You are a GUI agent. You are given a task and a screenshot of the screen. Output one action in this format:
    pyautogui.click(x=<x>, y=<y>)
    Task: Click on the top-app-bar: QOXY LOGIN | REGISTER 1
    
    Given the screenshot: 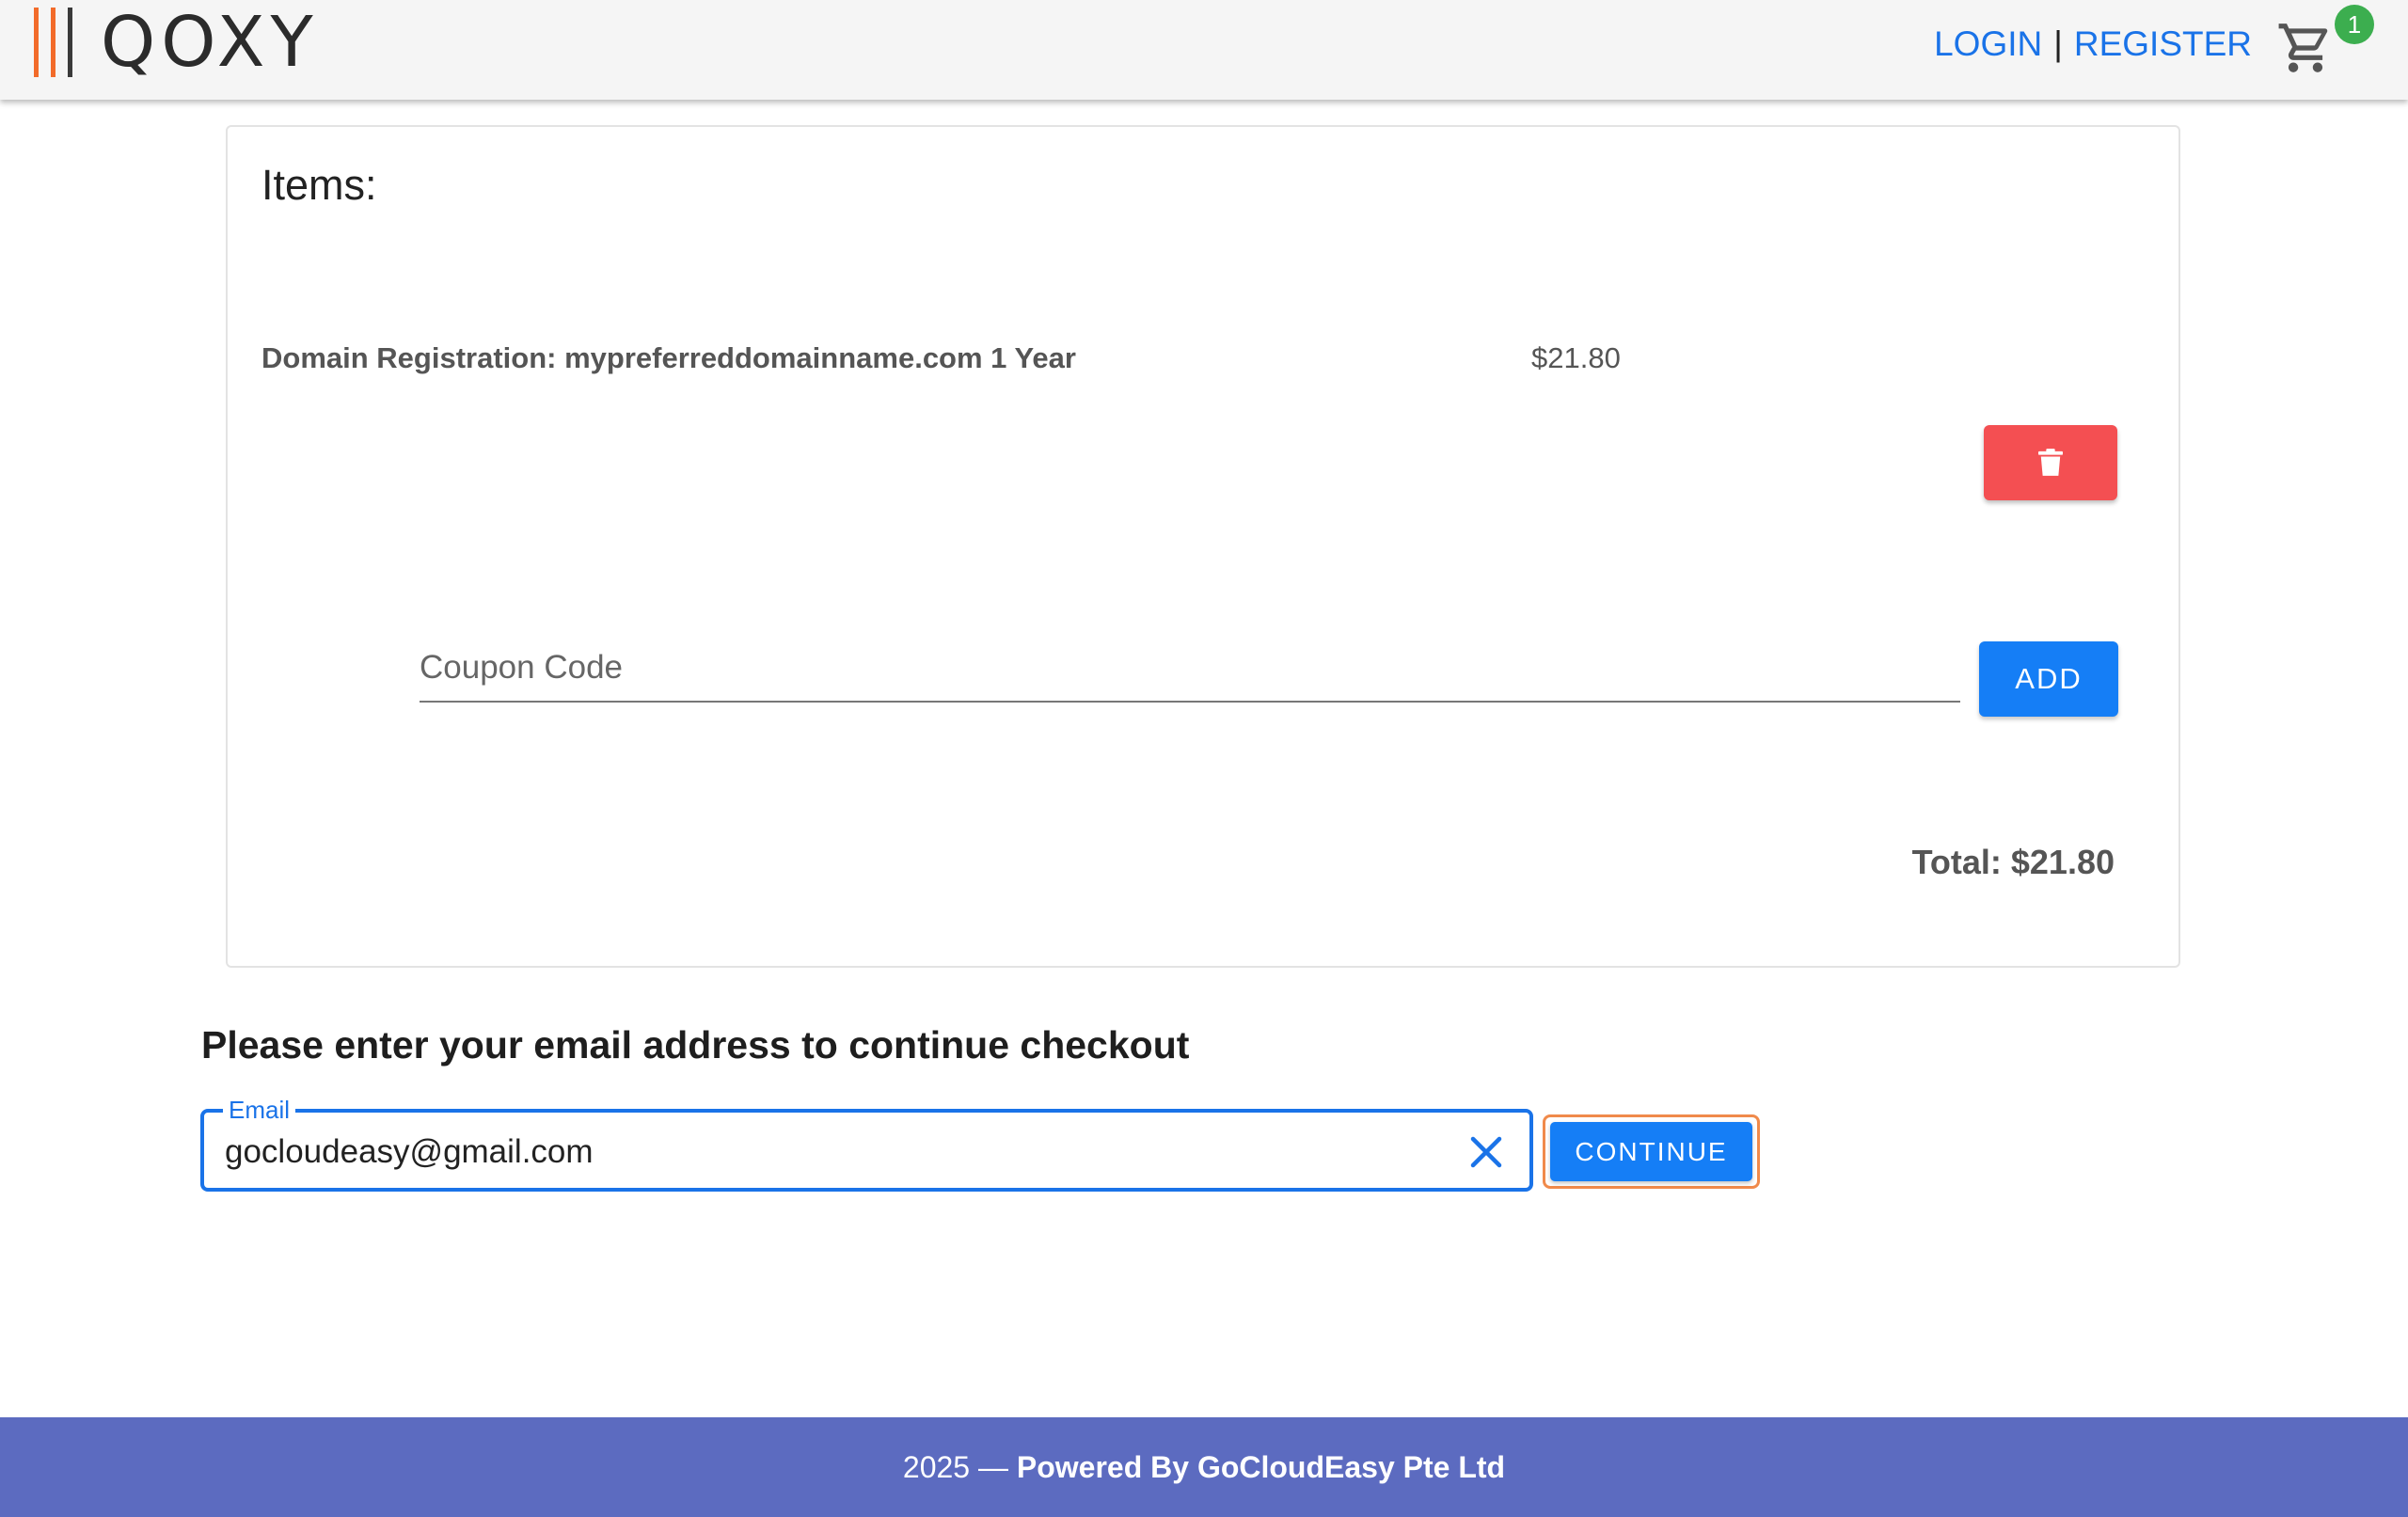 What is the action you would take?
    pyautogui.click(x=1204, y=50)
    